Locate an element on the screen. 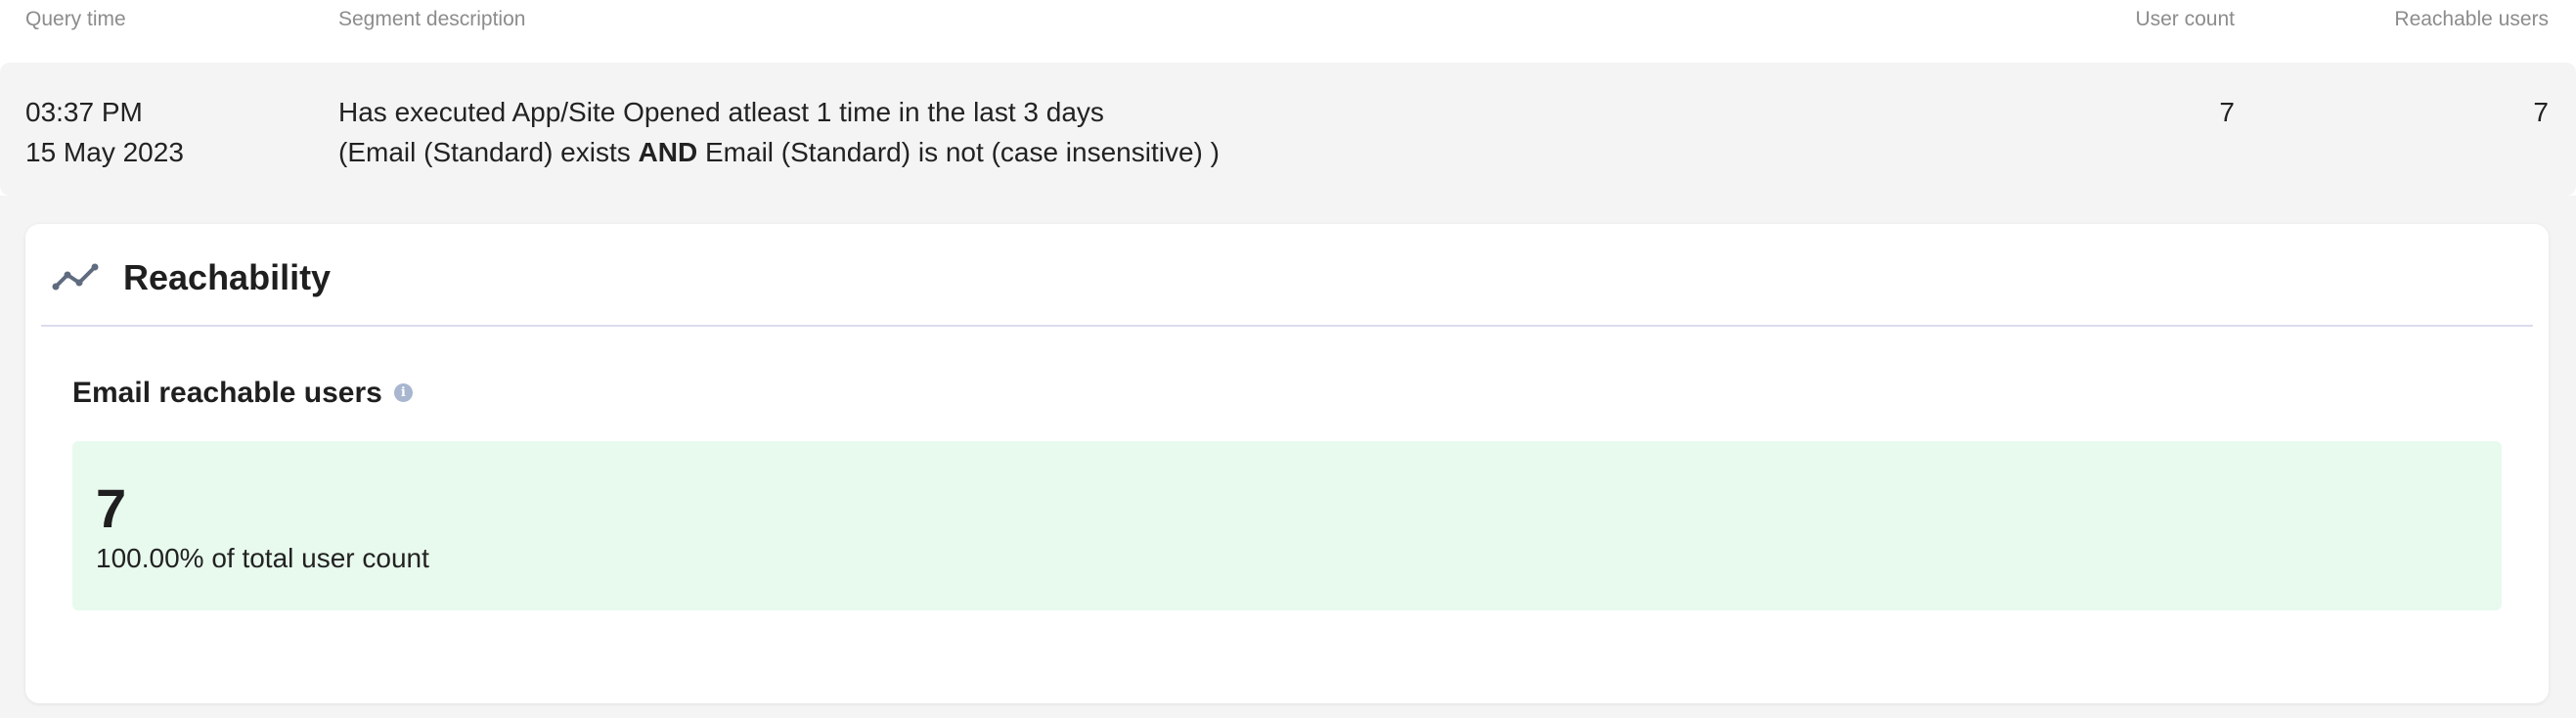 This screenshot has height=718, width=2576. query-time: 03:37 PM is located at coordinates (84, 112).